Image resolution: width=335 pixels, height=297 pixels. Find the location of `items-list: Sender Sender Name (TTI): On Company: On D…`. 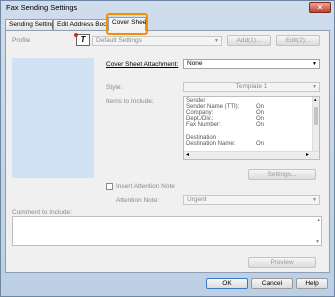

items-list: Sender Sender Name (TTI): On Company: On D… is located at coordinates (251, 128).